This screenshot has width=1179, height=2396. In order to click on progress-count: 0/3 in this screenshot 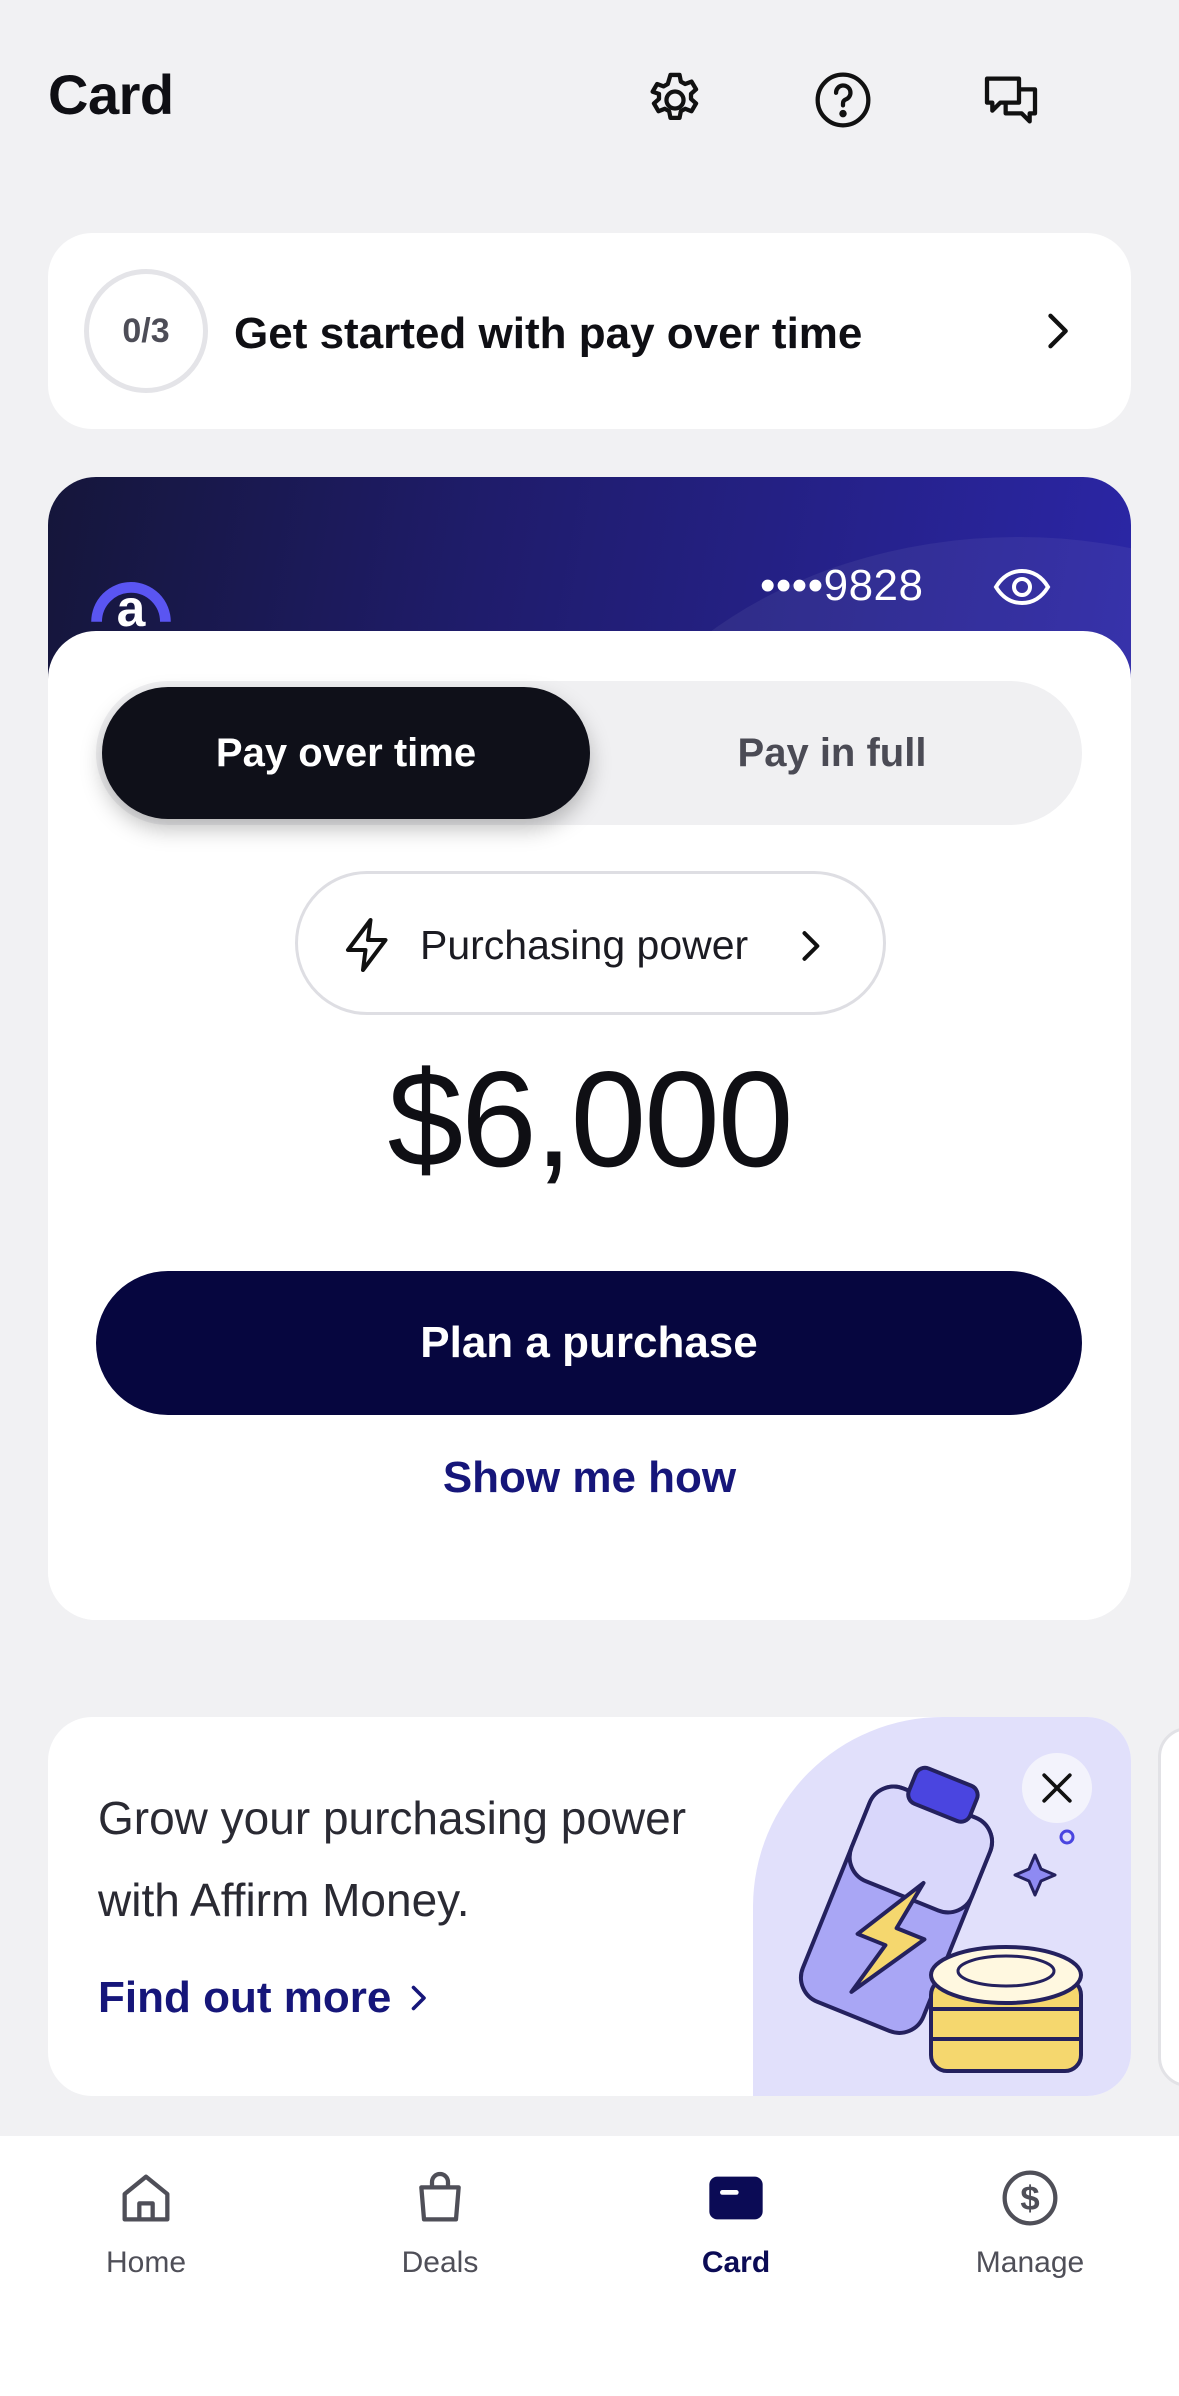, I will do `click(146, 330)`.